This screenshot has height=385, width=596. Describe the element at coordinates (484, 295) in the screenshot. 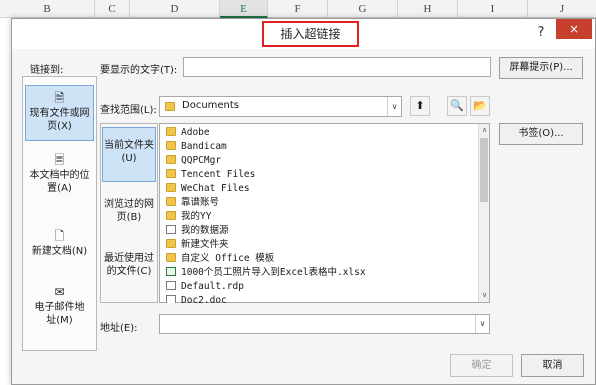

I see `scroll-down-icon: ∨` at that location.